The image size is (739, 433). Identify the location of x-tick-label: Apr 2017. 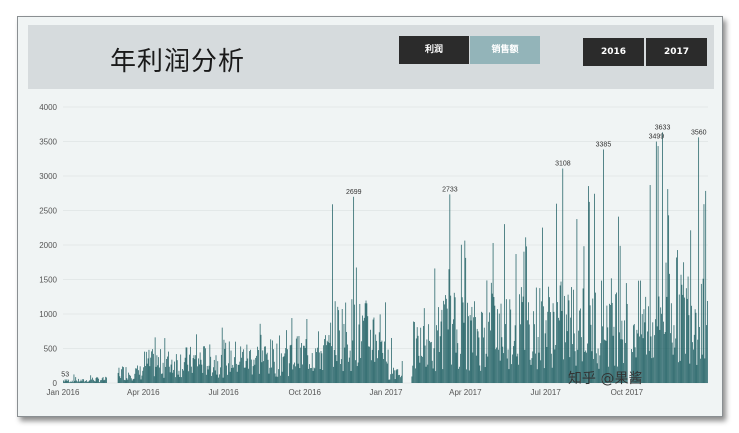
(465, 392).